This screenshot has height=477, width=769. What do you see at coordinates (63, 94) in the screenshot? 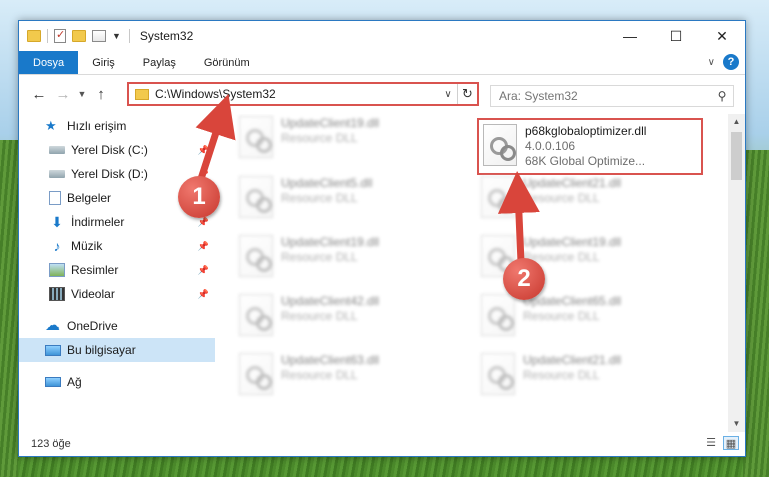
I see `forward-arrow-icon: →` at bounding box center [63, 94].